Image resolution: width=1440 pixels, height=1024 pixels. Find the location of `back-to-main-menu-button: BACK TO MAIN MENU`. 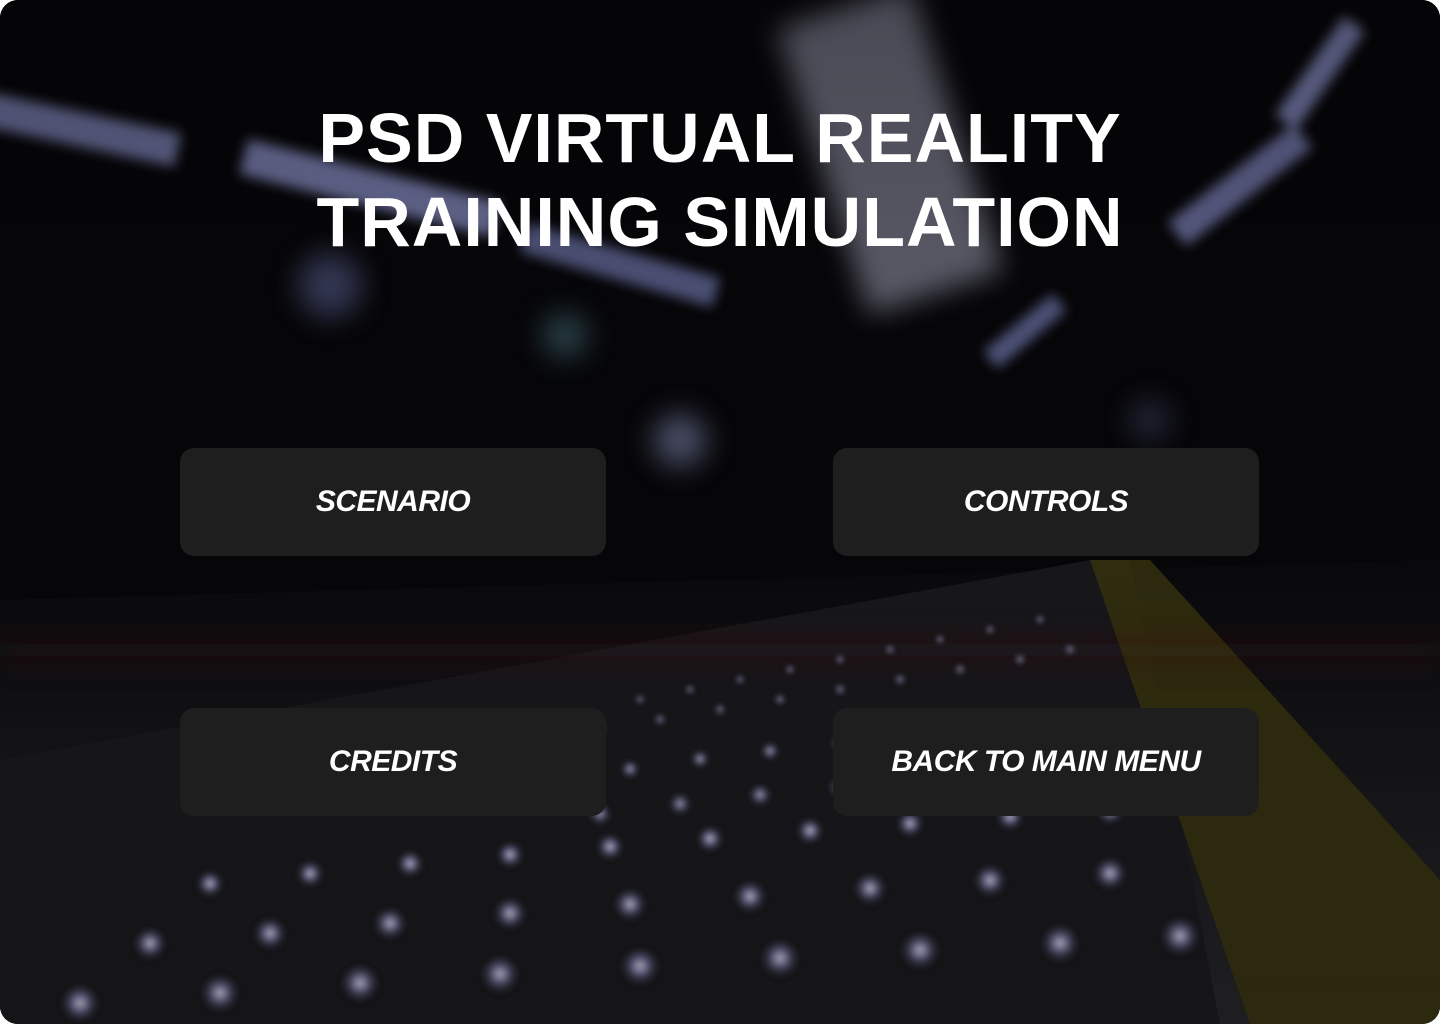

back-to-main-menu-button: BACK TO MAIN MENU is located at coordinates (1046, 762).